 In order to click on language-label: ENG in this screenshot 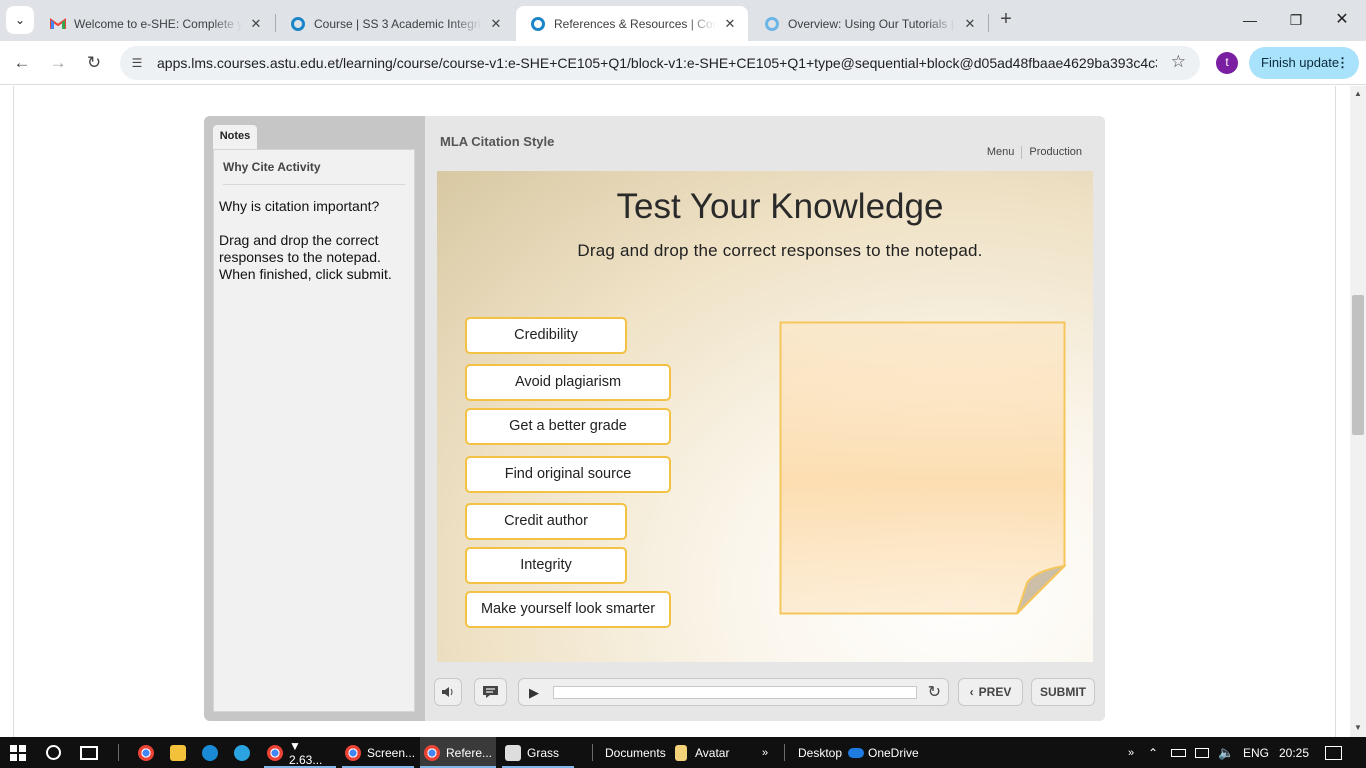, I will do `click(1256, 752)`.